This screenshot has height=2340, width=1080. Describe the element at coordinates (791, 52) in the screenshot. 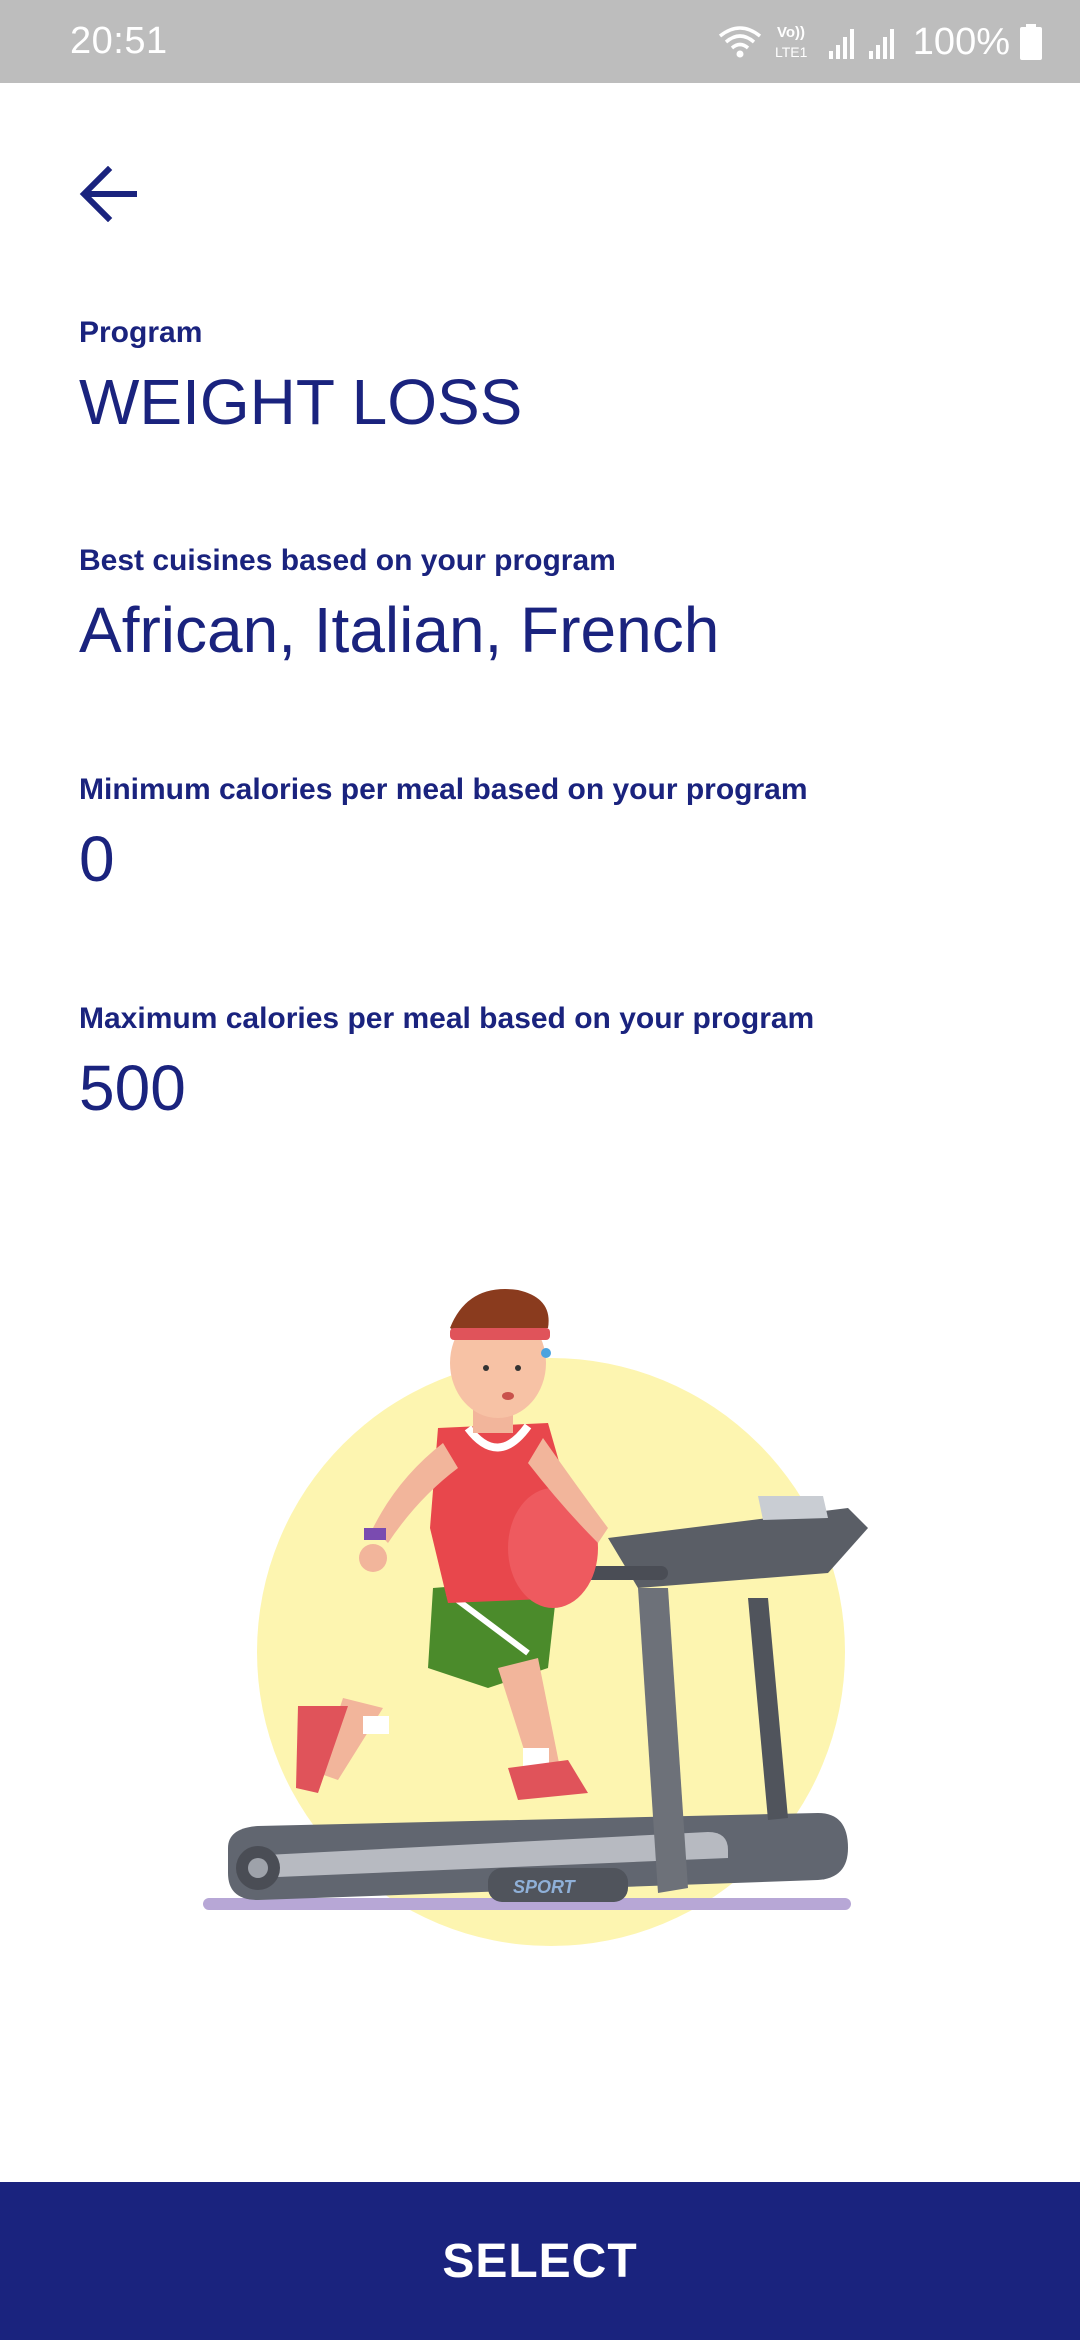

I see `svg-text: LTE1` at that location.